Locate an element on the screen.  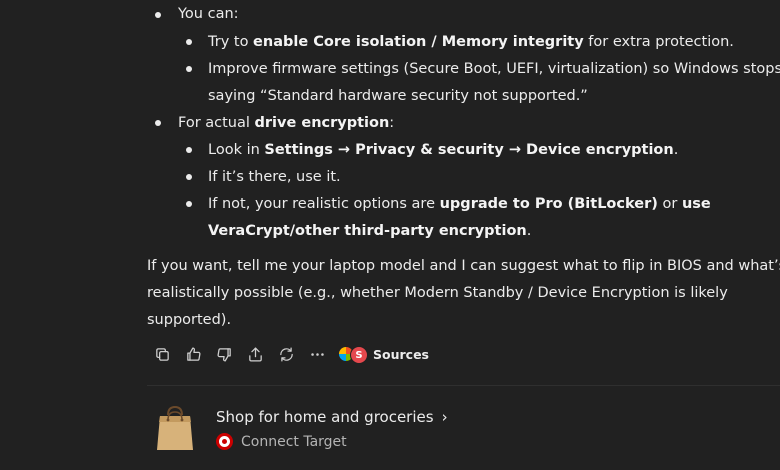
share-button is located at coordinates (255, 354).